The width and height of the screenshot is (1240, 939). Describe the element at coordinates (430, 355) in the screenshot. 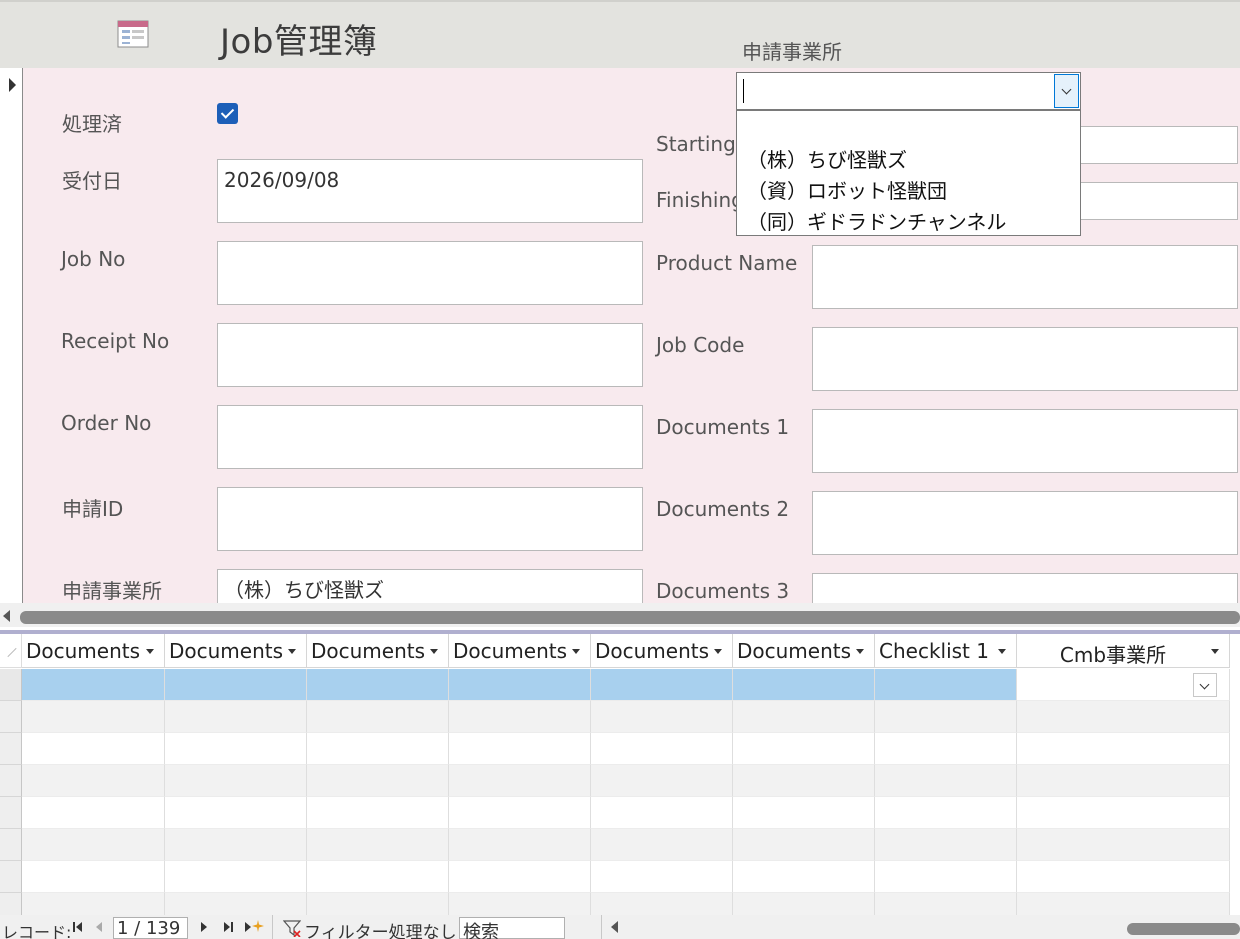

I see `receipt-no-field` at that location.